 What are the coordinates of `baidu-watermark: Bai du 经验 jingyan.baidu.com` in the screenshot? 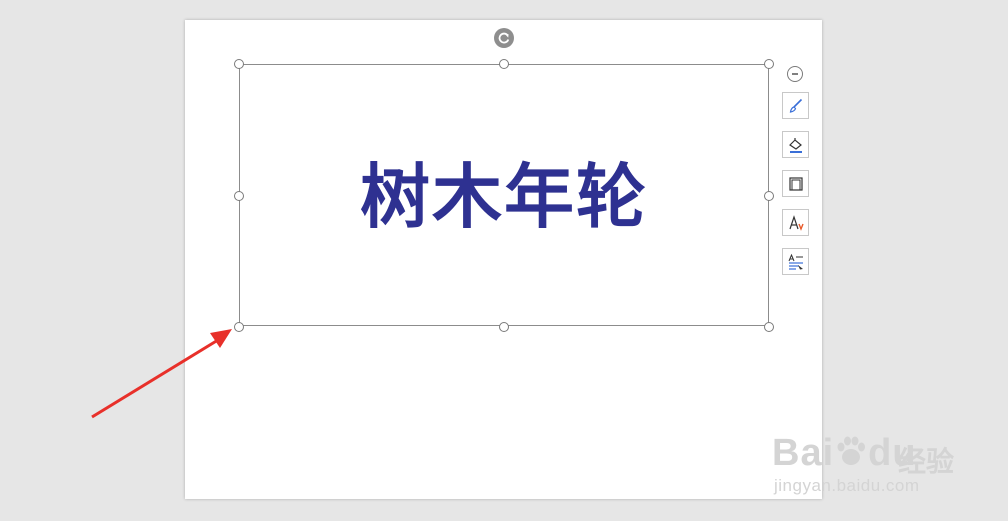 It's located at (872, 457).